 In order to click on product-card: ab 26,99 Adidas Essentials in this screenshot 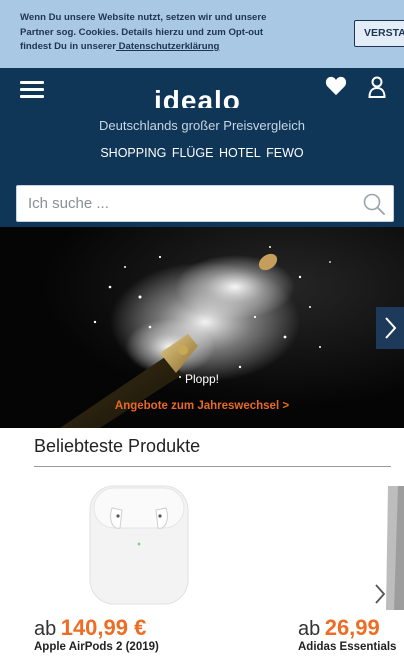, I will do `click(351, 572)`.